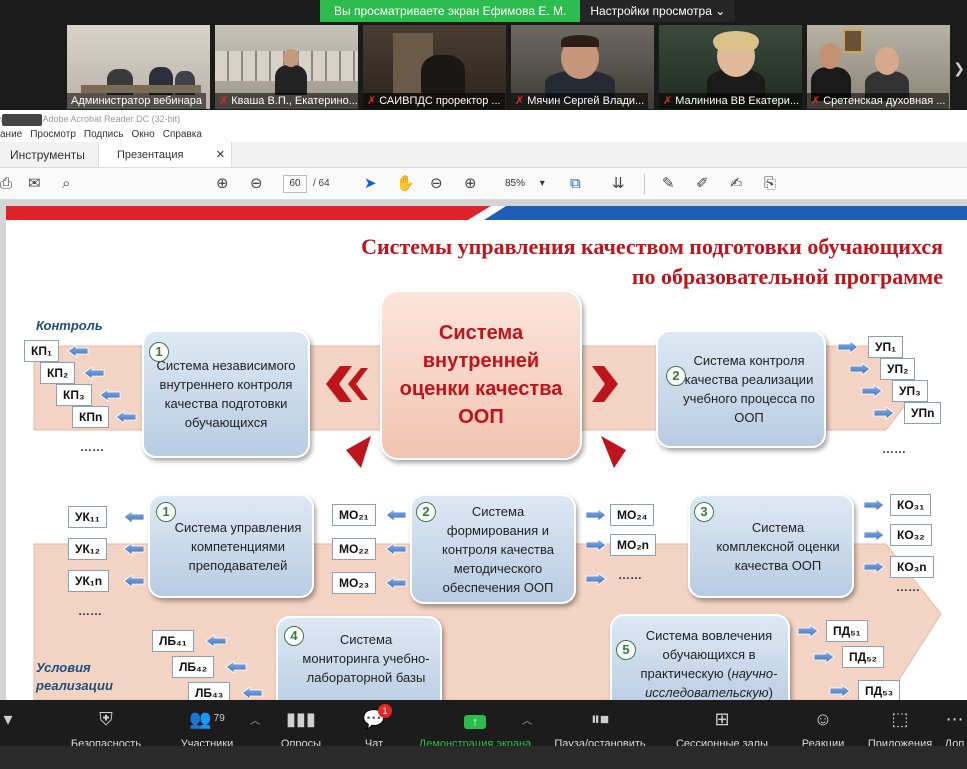 This screenshot has height=769, width=967. What do you see at coordinates (370, 184) in the screenshot?
I see `select-tool-icon: ➤` at bounding box center [370, 184].